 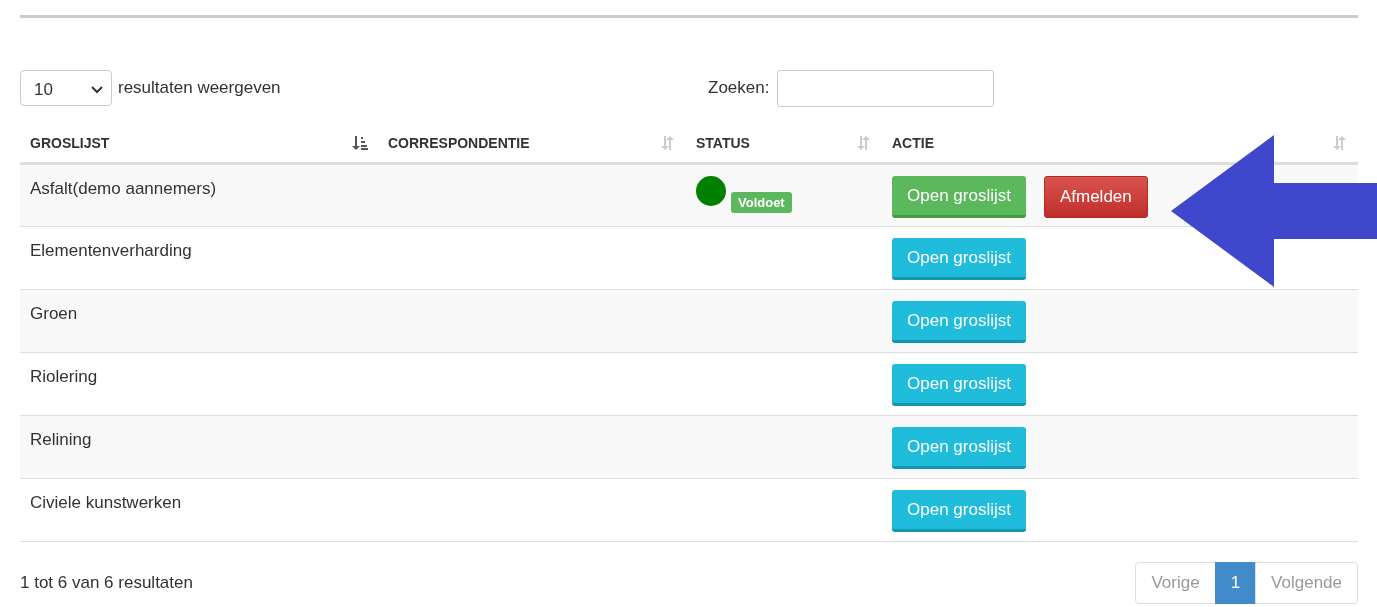 I want to click on chevron-down-icon, so click(x=97, y=90).